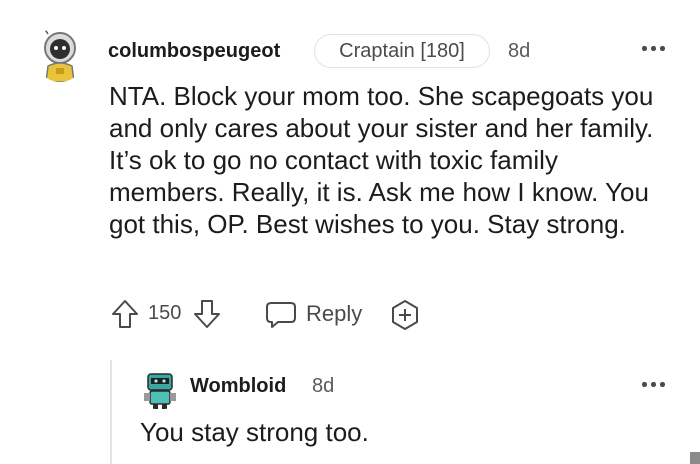 This screenshot has width=700, height=464. Describe the element at coordinates (194, 51) in the screenshot. I see `comment-author: columbospeugeot` at that location.